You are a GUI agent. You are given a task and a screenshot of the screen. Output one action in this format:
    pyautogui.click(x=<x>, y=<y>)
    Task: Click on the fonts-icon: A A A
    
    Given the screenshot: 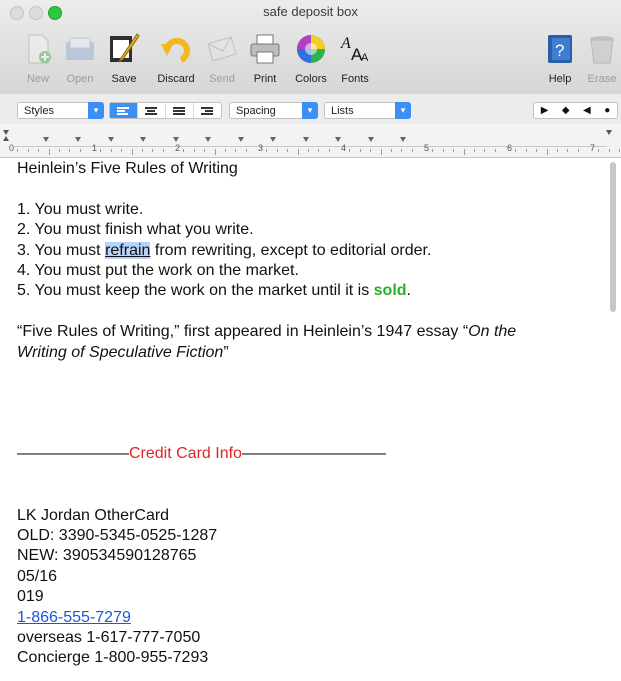 What is the action you would take?
    pyautogui.click(x=354, y=49)
    